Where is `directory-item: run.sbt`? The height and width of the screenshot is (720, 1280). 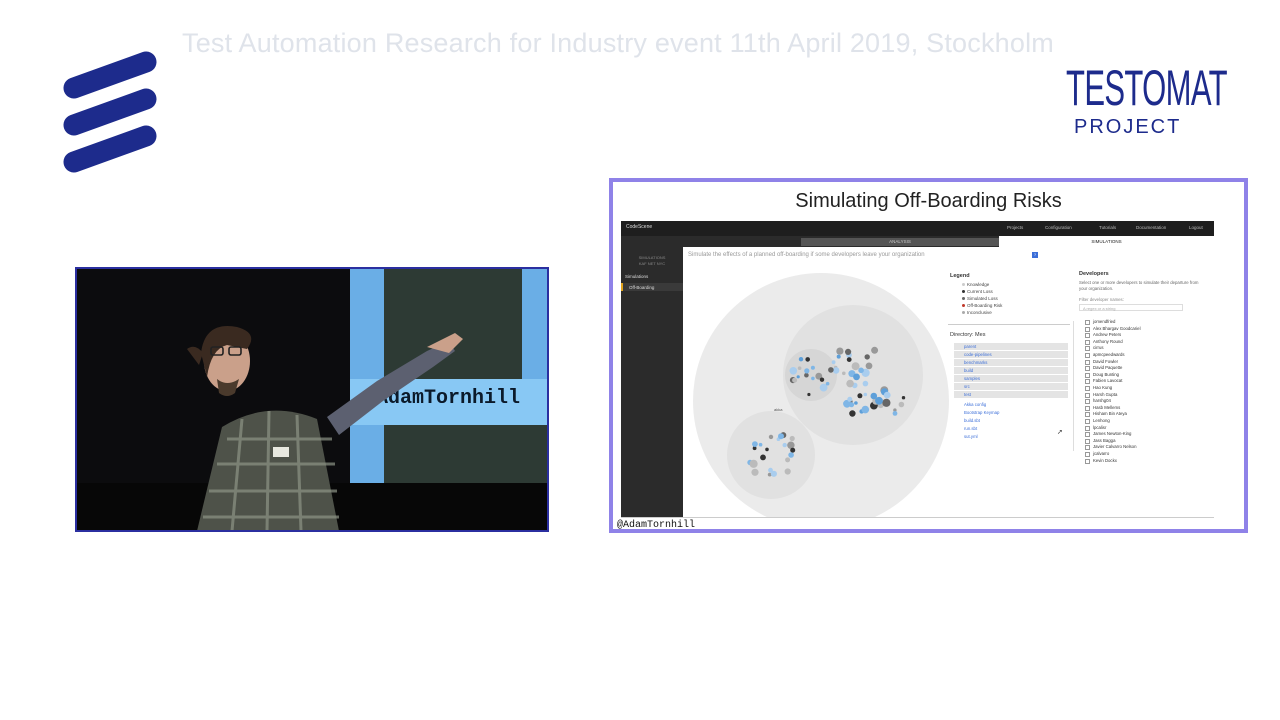
directory-item: run.sbt is located at coordinates (1011, 428).